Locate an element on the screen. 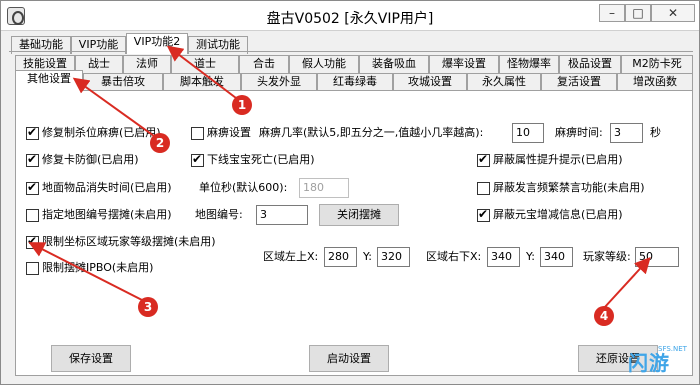  paralysis-time-label: 麻痹时间: is located at coordinates (579, 132).